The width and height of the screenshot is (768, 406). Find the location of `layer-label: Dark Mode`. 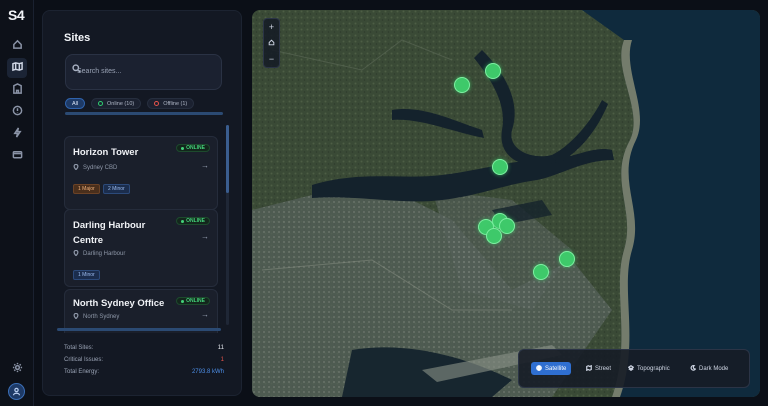

layer-label: Dark Mode is located at coordinates (714, 368).